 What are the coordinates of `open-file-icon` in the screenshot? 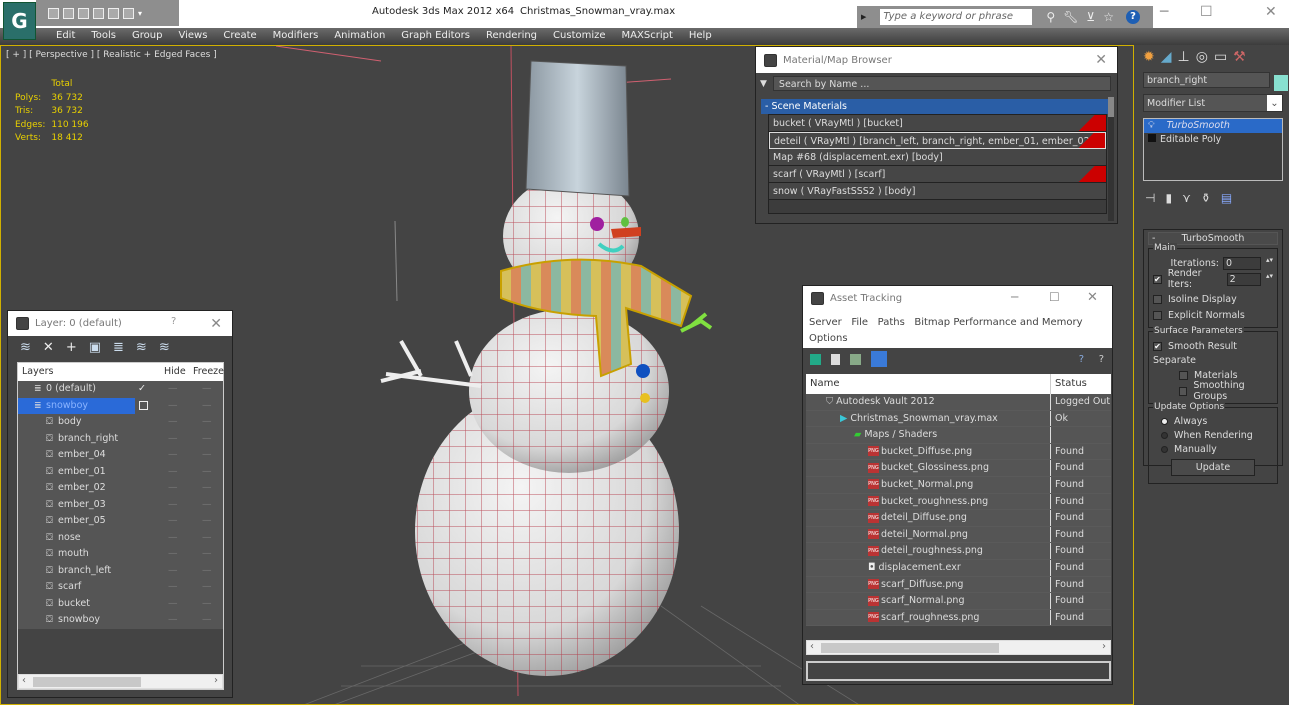 It's located at (53, 13).